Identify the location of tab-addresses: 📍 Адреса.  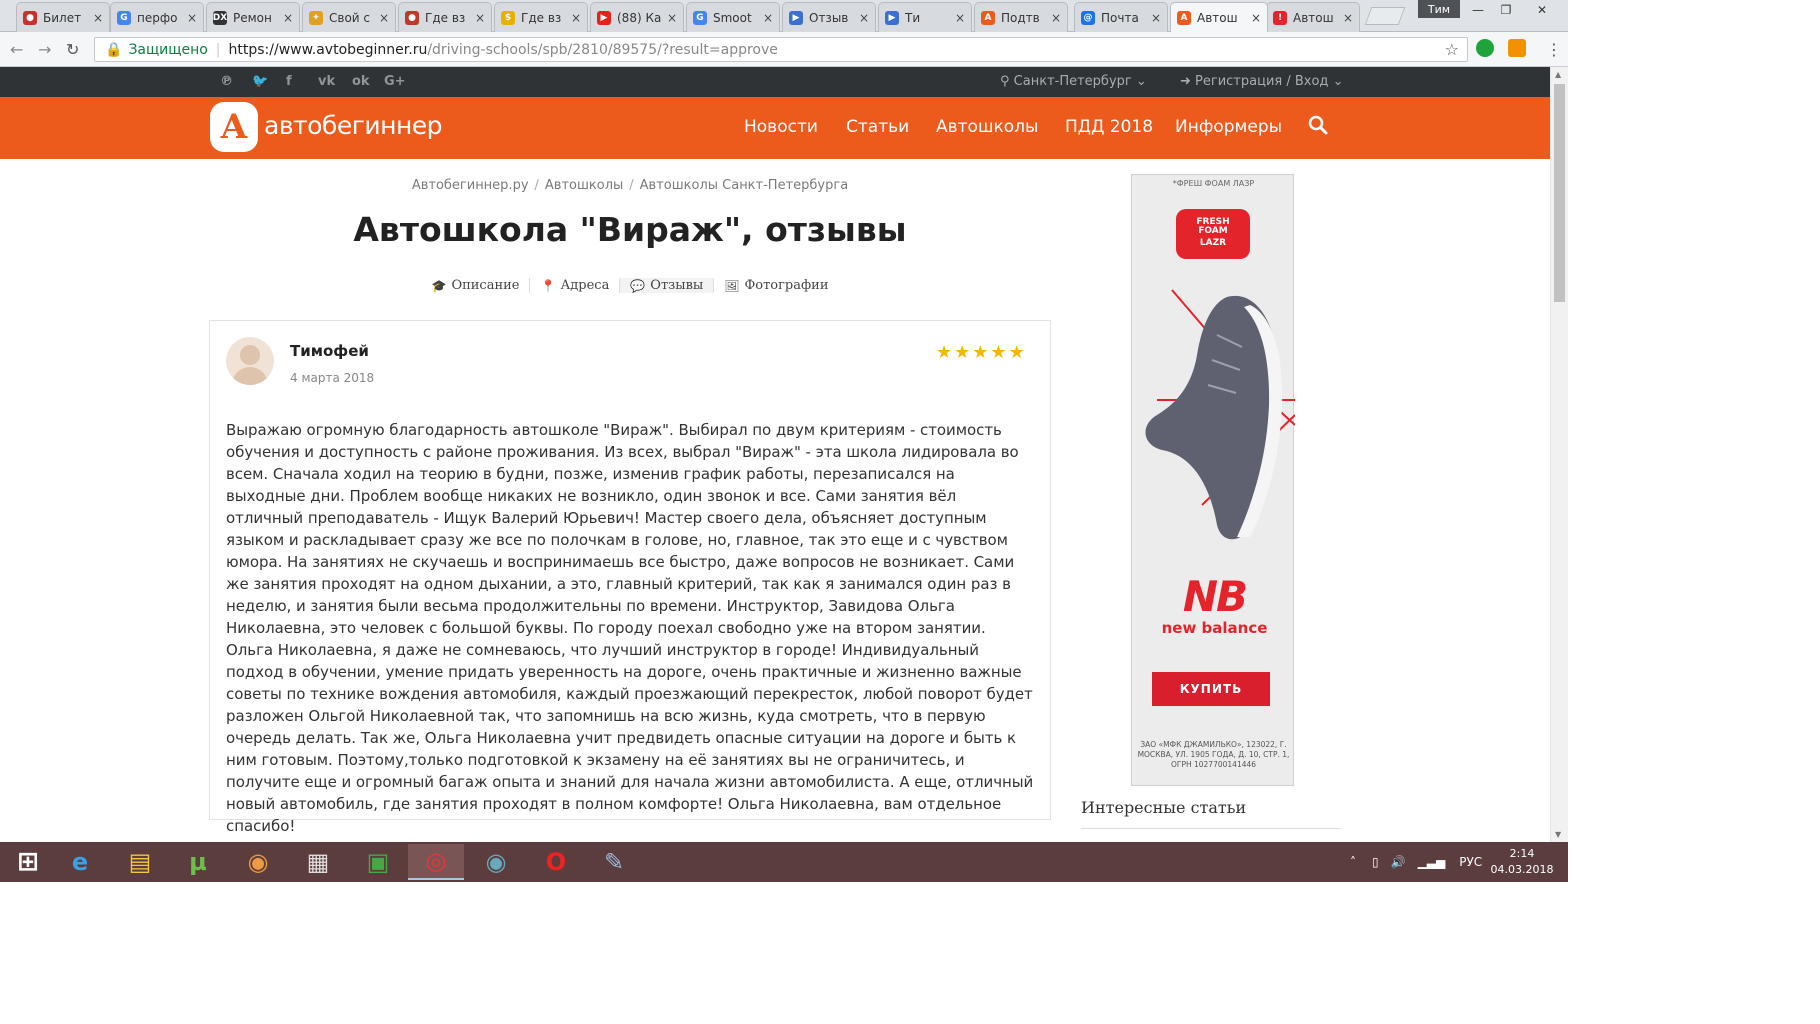
(575, 285).